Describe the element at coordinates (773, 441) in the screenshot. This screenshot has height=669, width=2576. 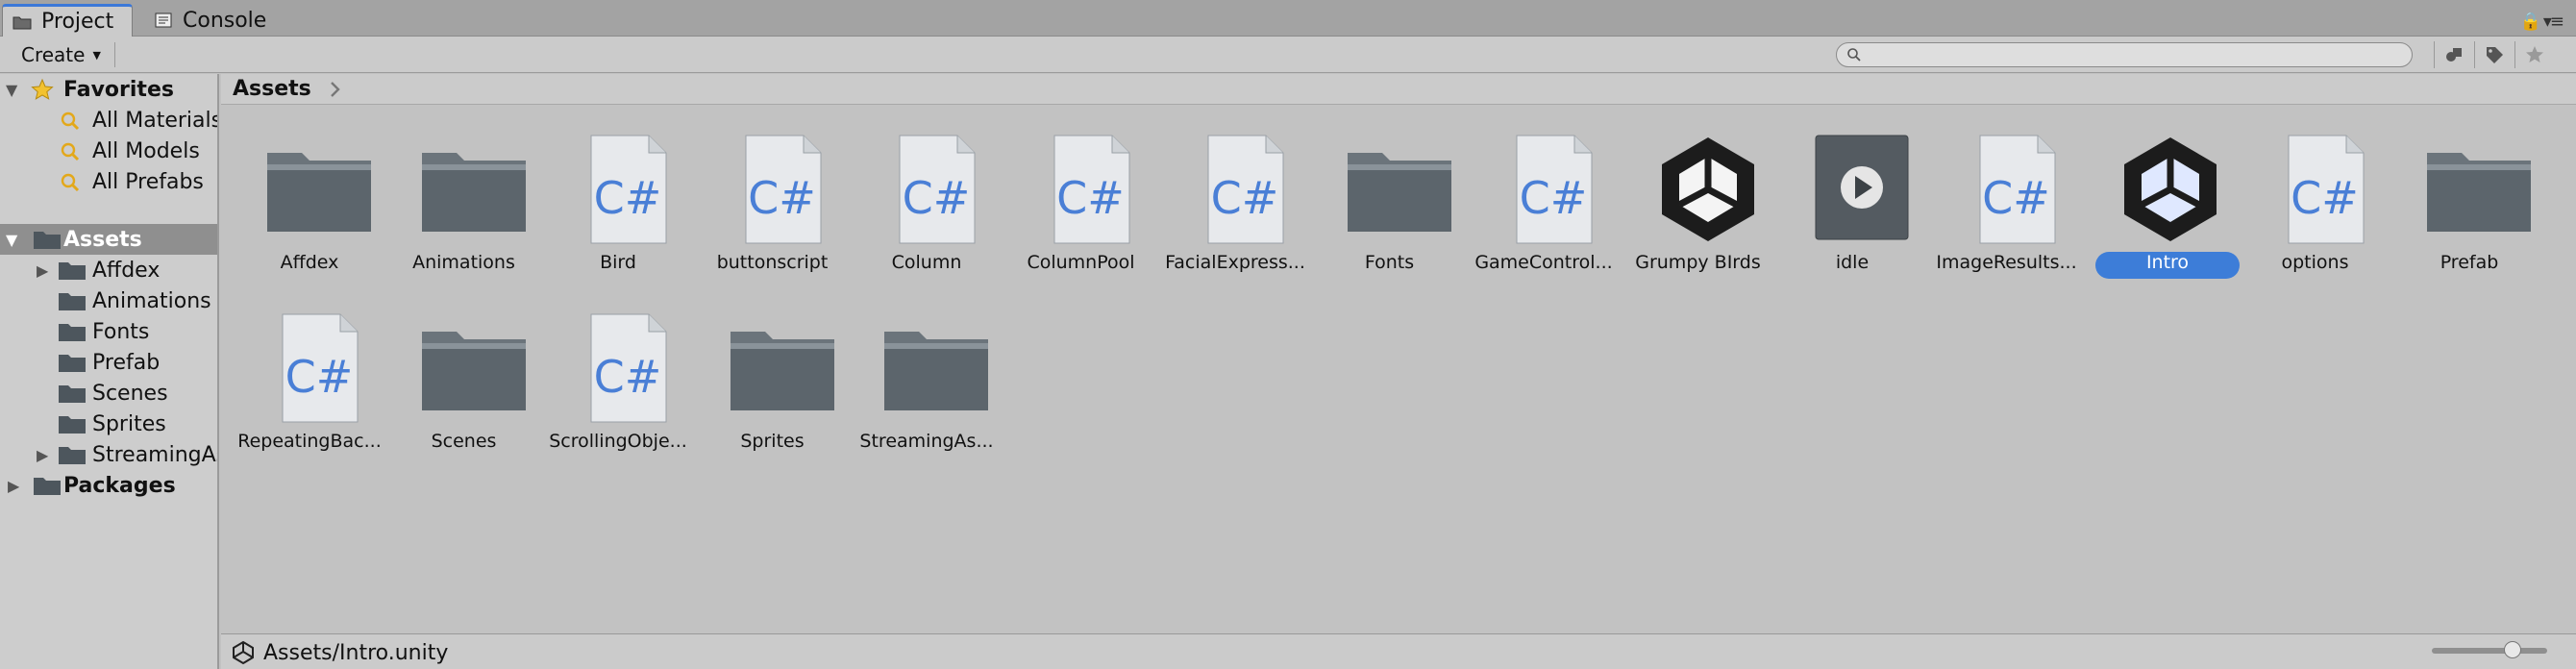
I see `asset-name: Sprites` at that location.